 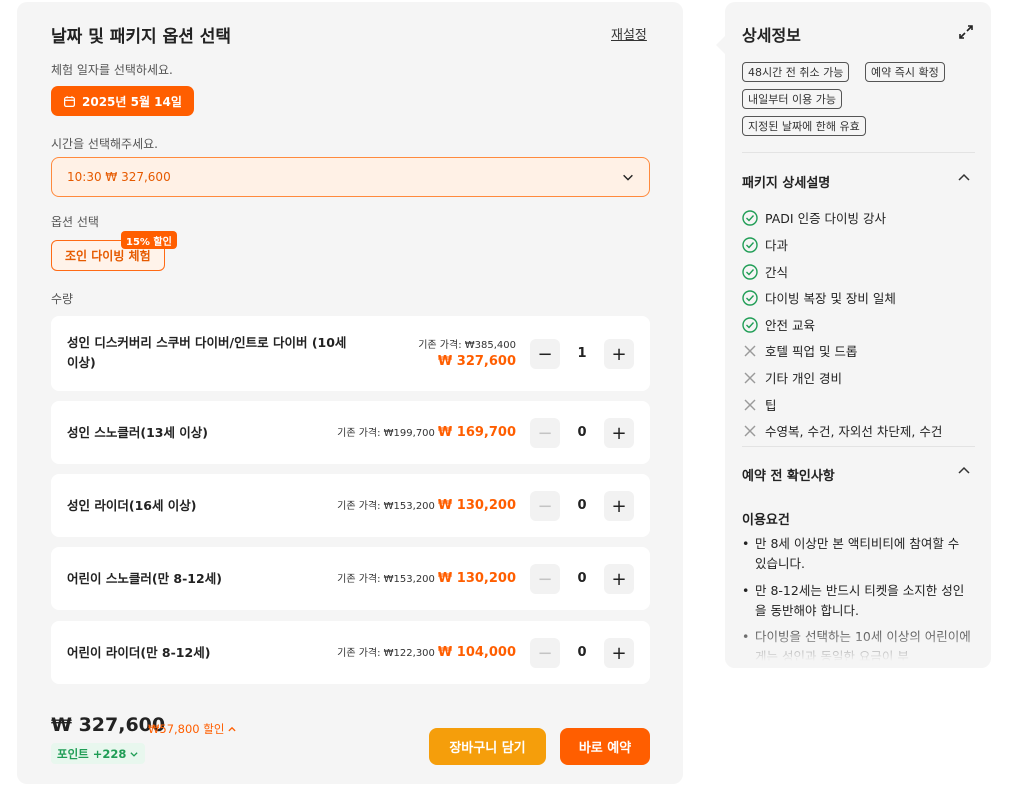 I want to click on excluded-item-label: 호텔 픽업 및 드롭, so click(x=811, y=351).